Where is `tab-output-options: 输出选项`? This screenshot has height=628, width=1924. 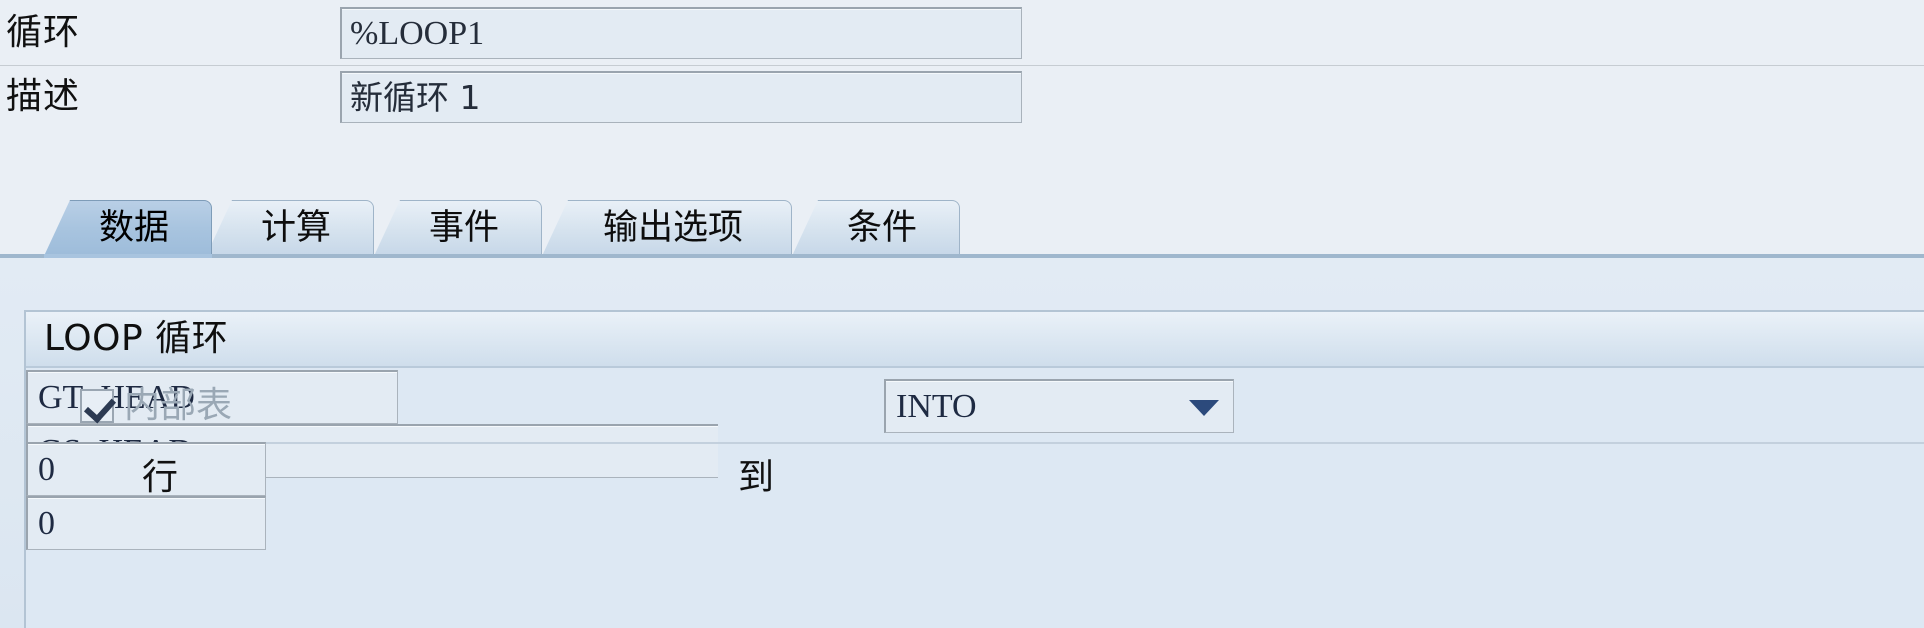
tab-output-options: 输出选项 is located at coordinates (667, 228).